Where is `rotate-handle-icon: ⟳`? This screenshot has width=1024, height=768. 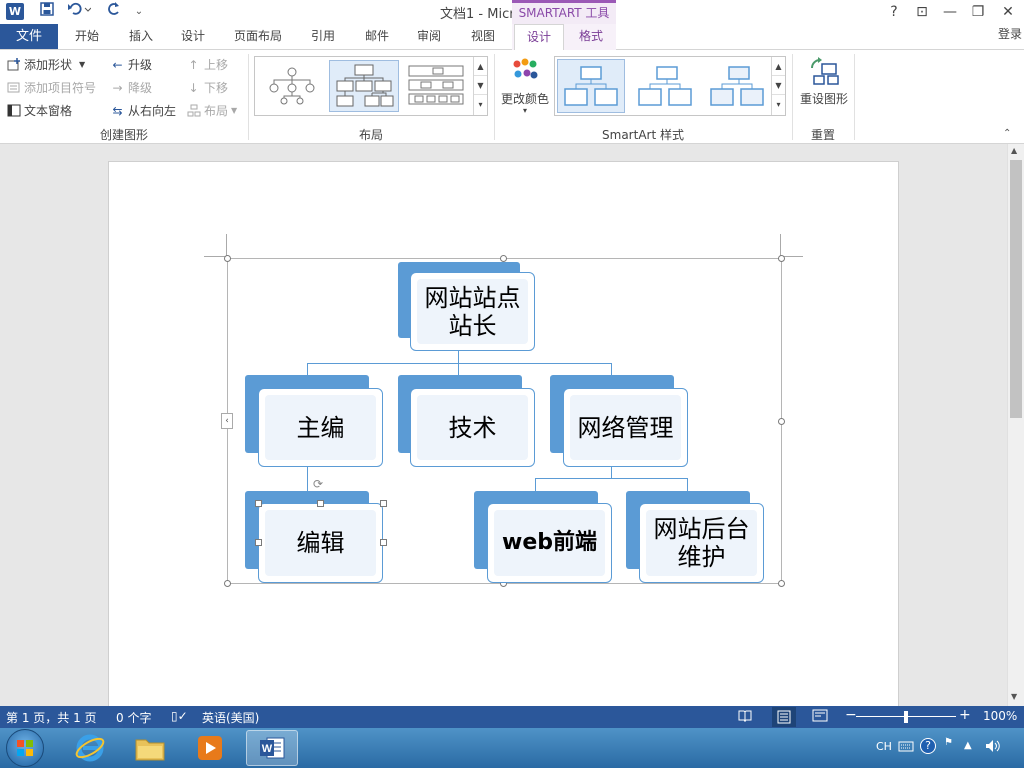 rotate-handle-icon: ⟳ is located at coordinates (318, 484).